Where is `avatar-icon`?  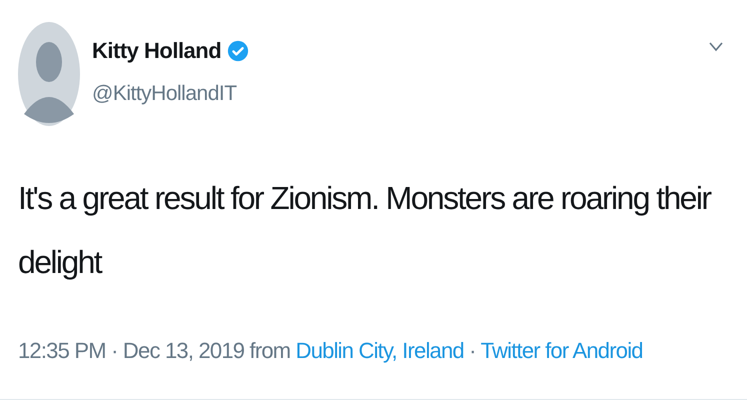 avatar-icon is located at coordinates (49, 74).